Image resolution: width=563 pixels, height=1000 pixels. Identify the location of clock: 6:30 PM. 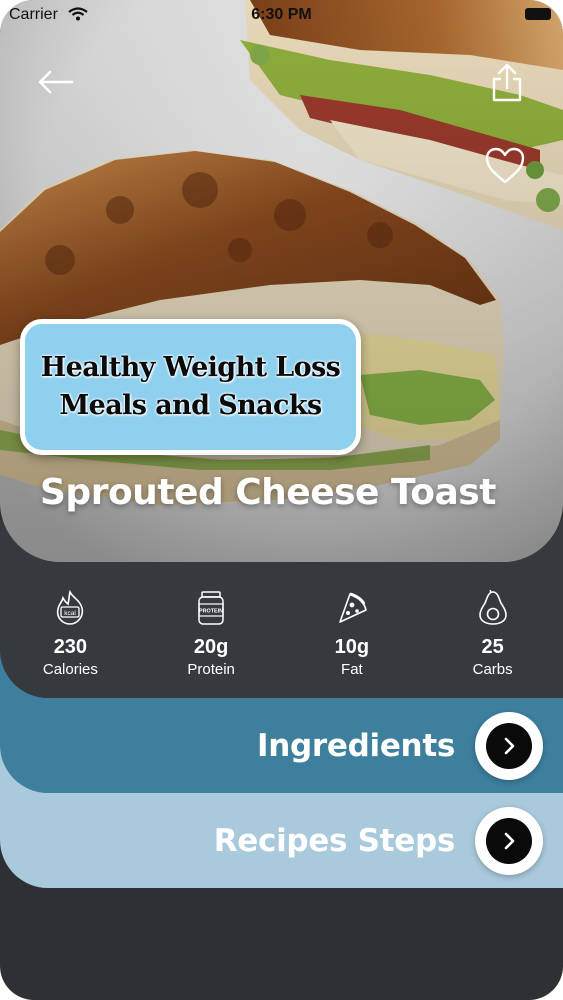
(281, 14).